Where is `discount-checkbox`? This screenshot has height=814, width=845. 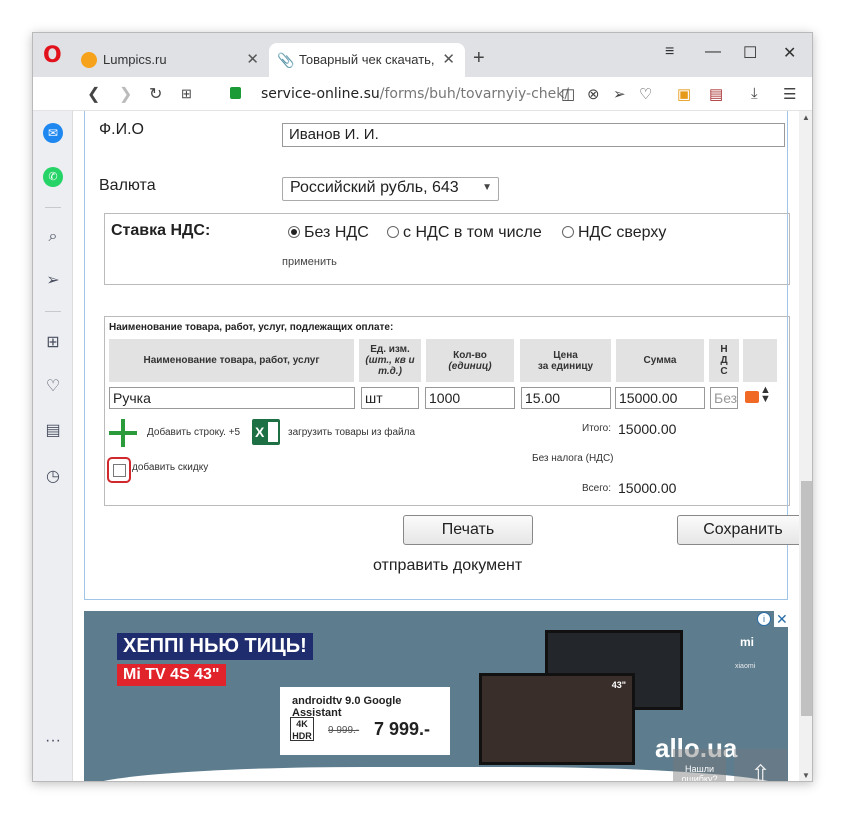
discount-checkbox is located at coordinates (119, 470).